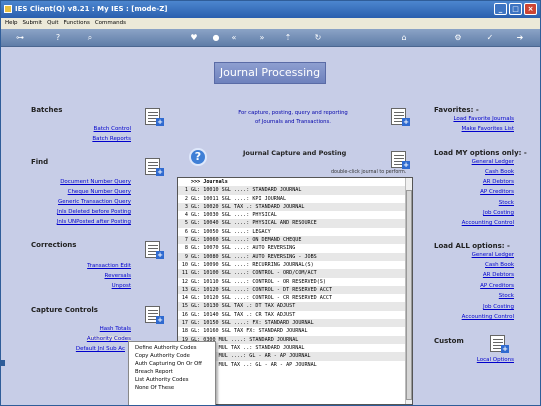 This screenshot has width=541, height=406. I want to click on link-batch-control: Batch Control, so click(112, 129).